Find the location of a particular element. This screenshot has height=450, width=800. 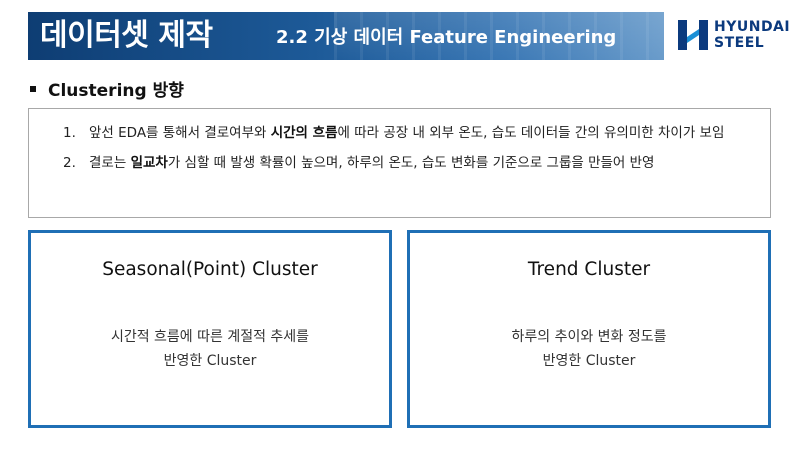

list-item-number: 2. is located at coordinates (69, 163).